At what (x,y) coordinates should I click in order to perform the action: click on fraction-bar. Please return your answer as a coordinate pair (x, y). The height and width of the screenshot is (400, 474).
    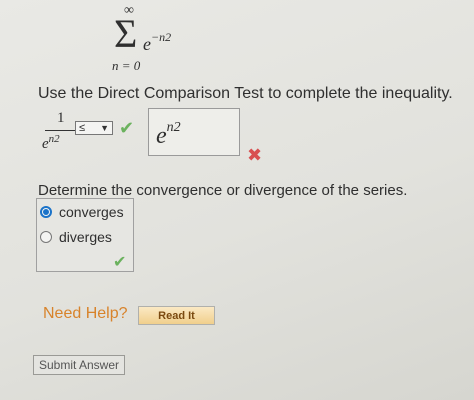
    Looking at the image, I should click on (60, 130).